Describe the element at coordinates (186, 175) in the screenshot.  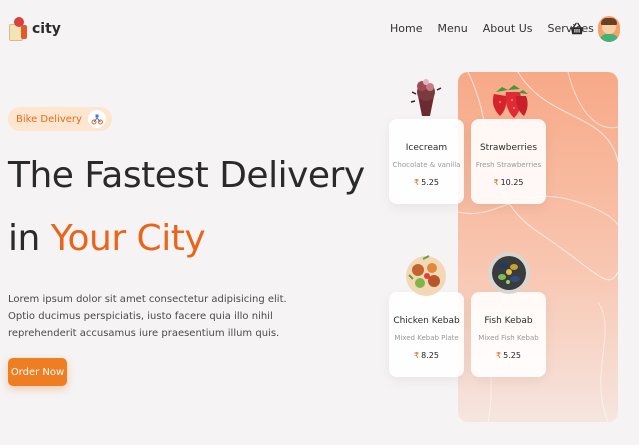
I see `hero-title-line1: The Fastest Delivery` at that location.